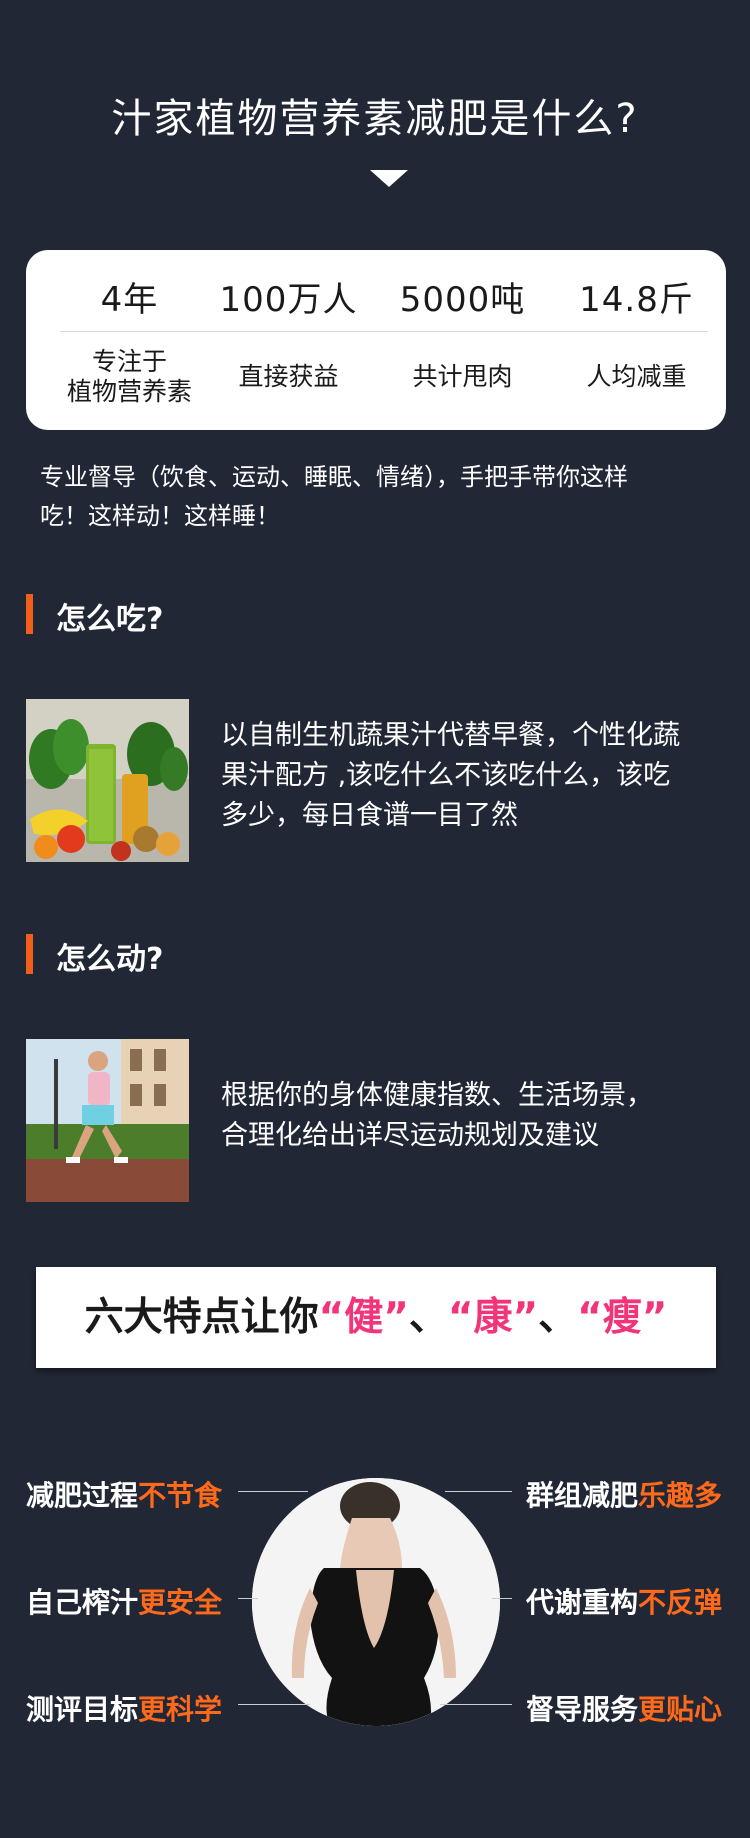 The height and width of the screenshot is (1838, 750). I want to click on fruits-vegetables-juice-photo, so click(107, 780).